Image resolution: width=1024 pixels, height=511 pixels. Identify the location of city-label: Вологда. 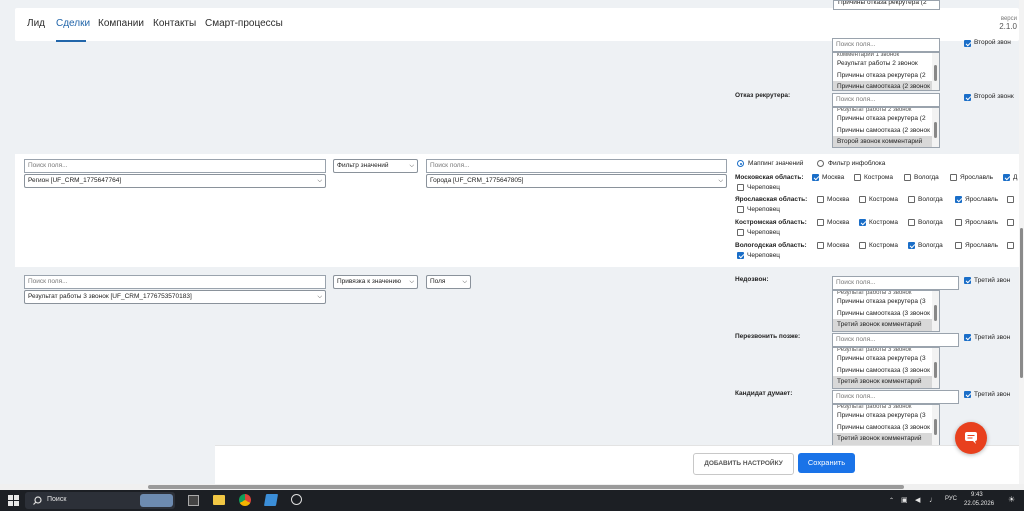
(930, 222).